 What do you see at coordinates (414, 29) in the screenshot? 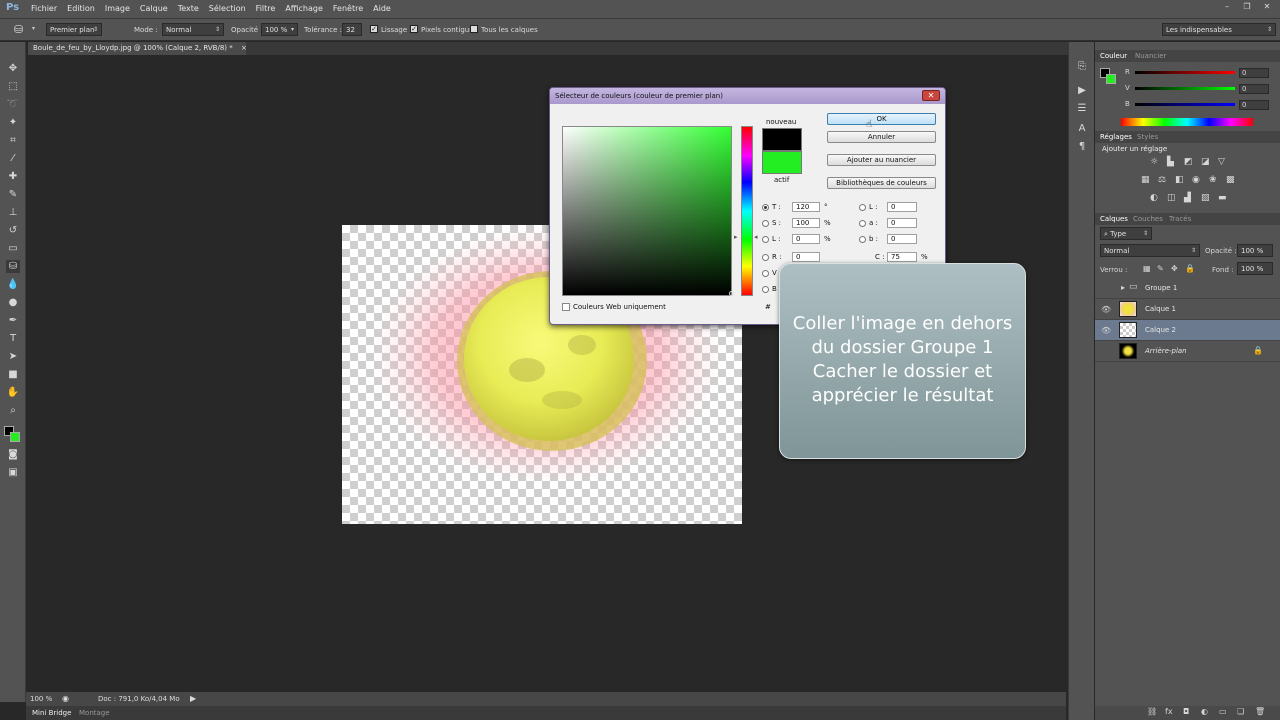
I see `contiguous-checkbox: ✓` at bounding box center [414, 29].